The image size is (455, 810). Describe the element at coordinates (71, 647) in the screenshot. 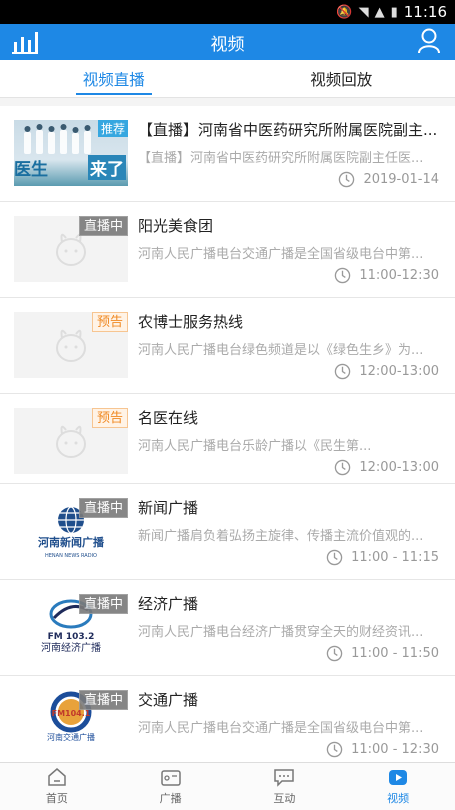

I see `logo-subtext: 河南经济广播` at that location.